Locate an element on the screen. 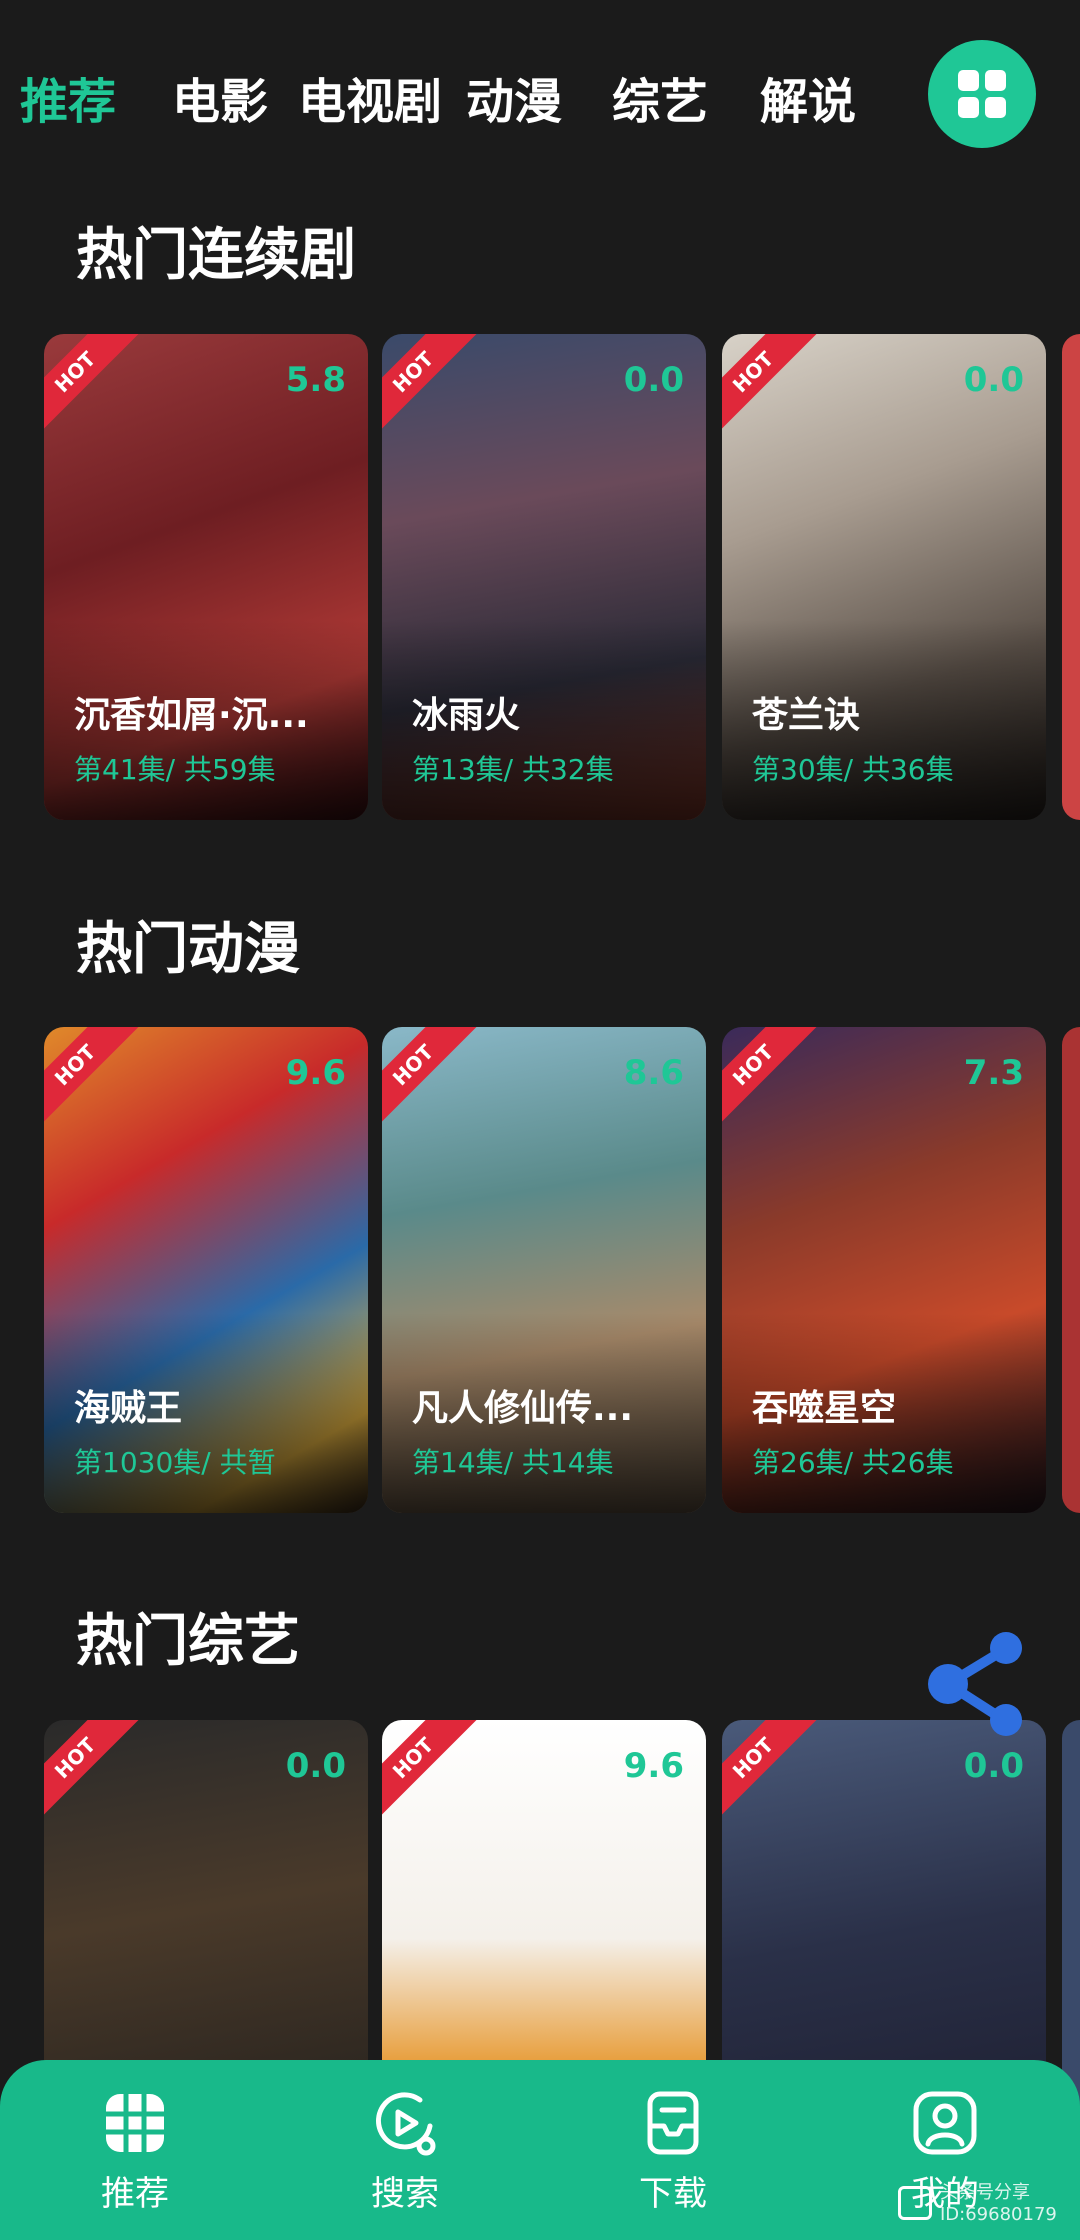  watermark-logo-icon is located at coordinates (915, 2203).